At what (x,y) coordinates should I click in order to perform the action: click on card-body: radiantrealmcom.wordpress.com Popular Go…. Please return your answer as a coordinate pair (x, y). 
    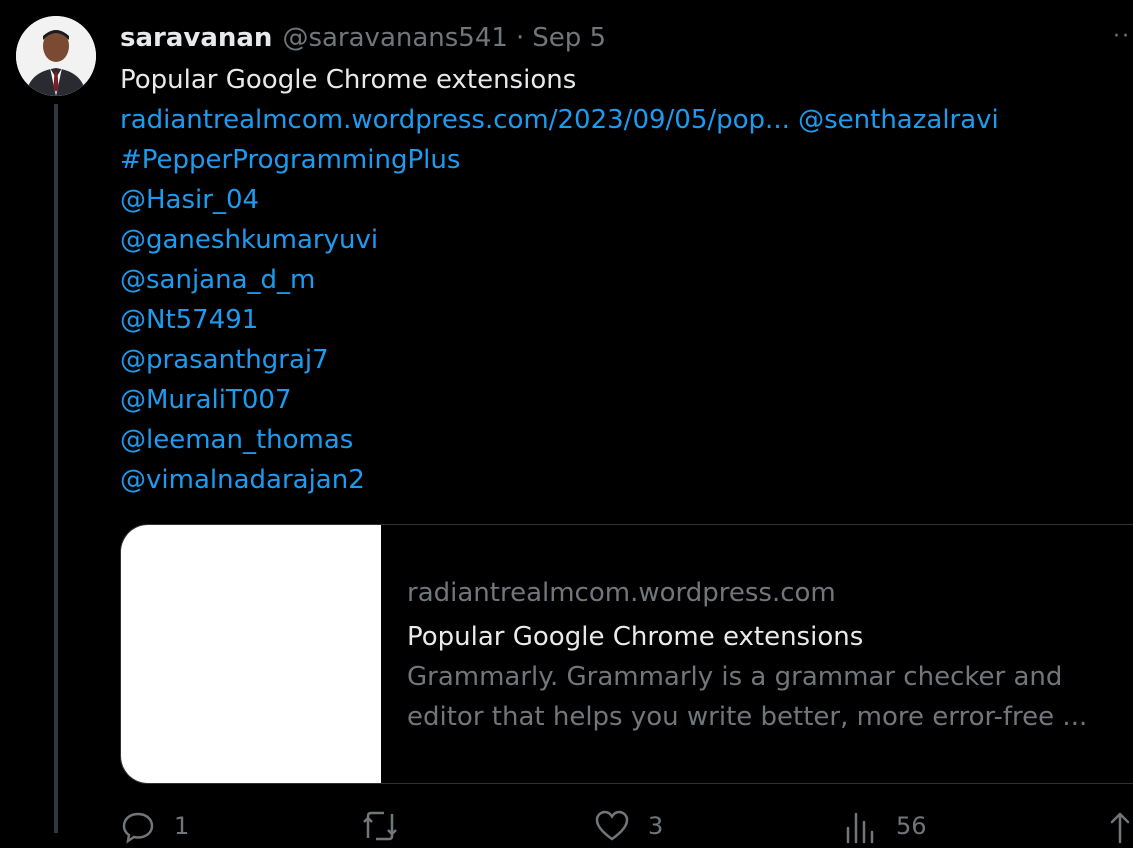
    Looking at the image, I should click on (767, 655).